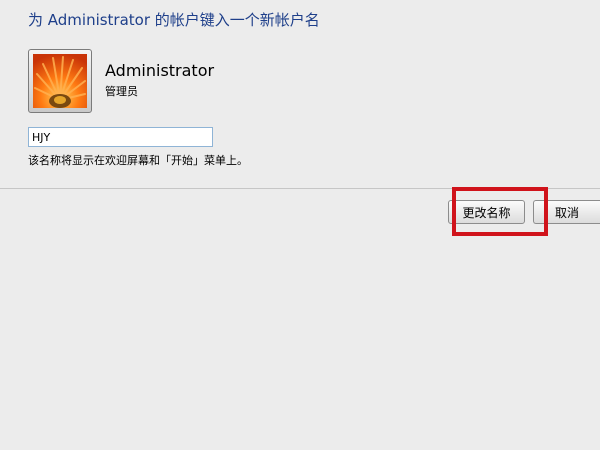 Image resolution: width=600 pixels, height=450 pixels. I want to click on page-title: 为 Administrator 的帐户键入一个新帐户名, so click(174, 20).